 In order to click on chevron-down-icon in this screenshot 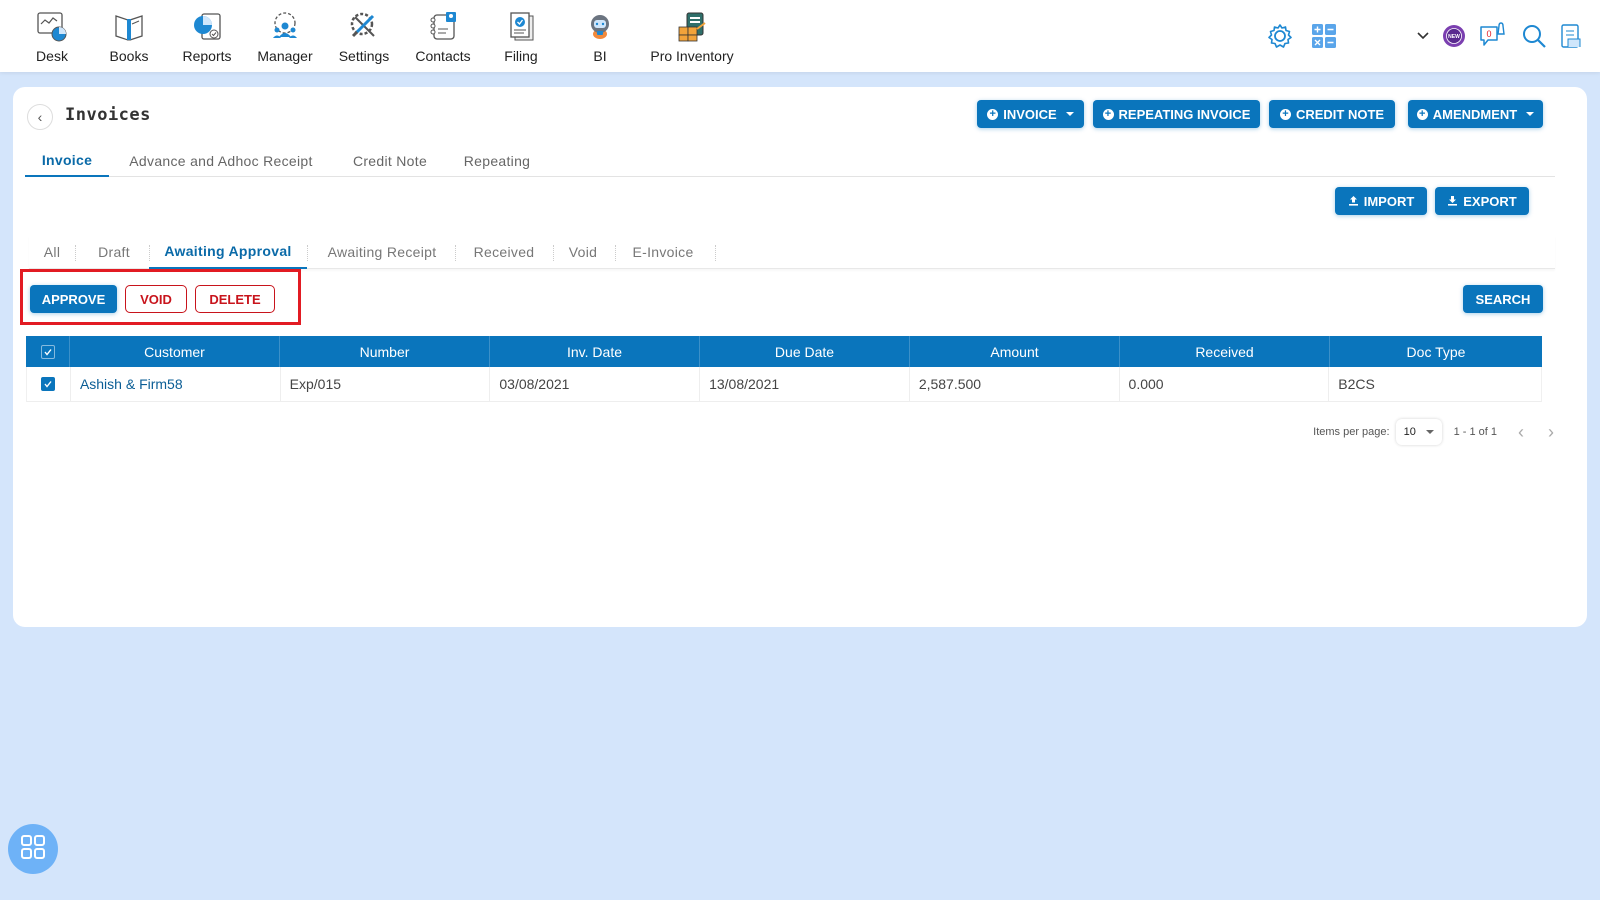, I will do `click(1423, 36)`.